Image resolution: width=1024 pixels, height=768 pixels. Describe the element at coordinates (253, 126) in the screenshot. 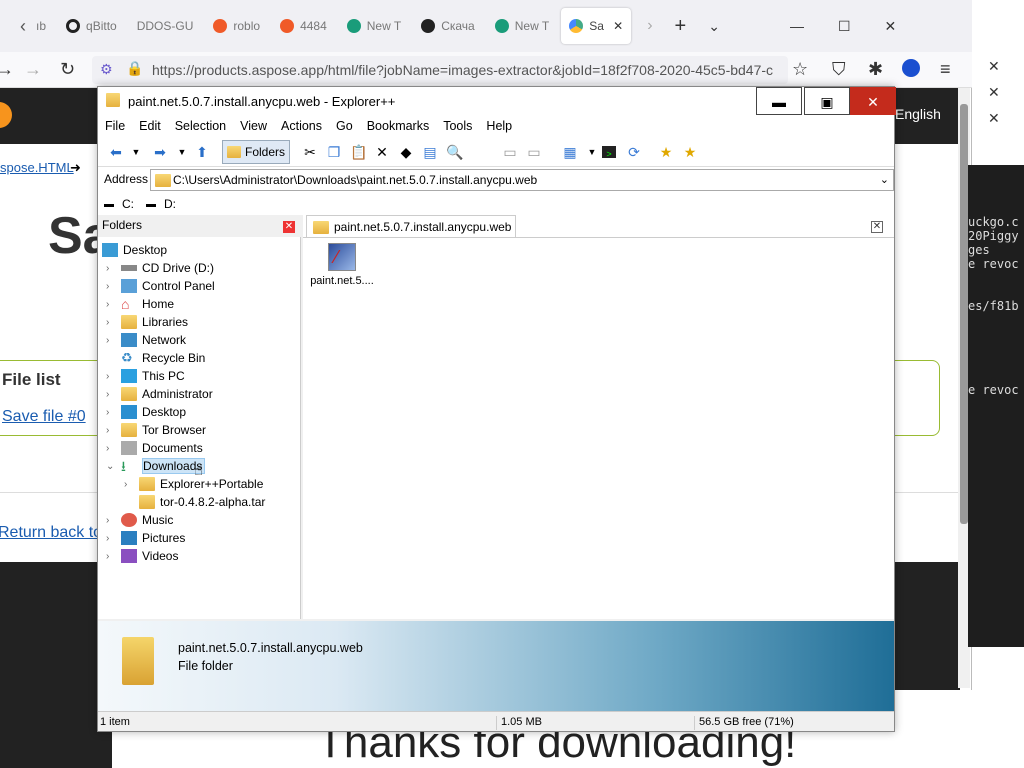

I see `menu-view: View` at that location.